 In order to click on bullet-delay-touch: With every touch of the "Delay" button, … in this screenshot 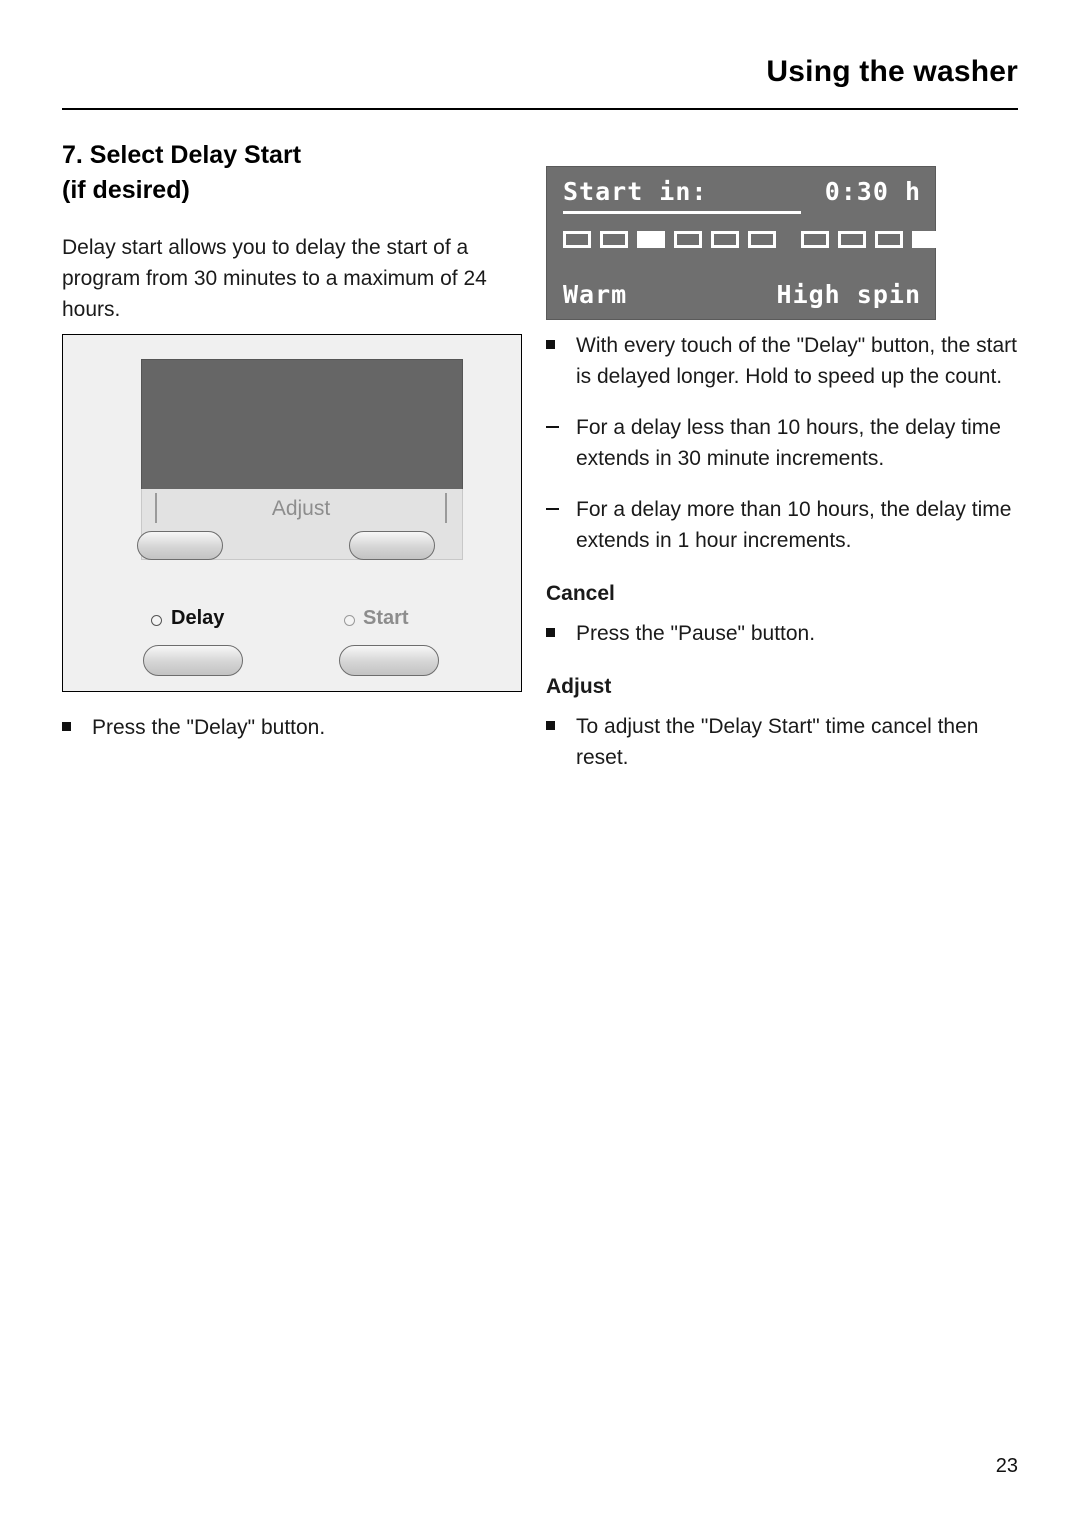, I will do `click(782, 361)`.